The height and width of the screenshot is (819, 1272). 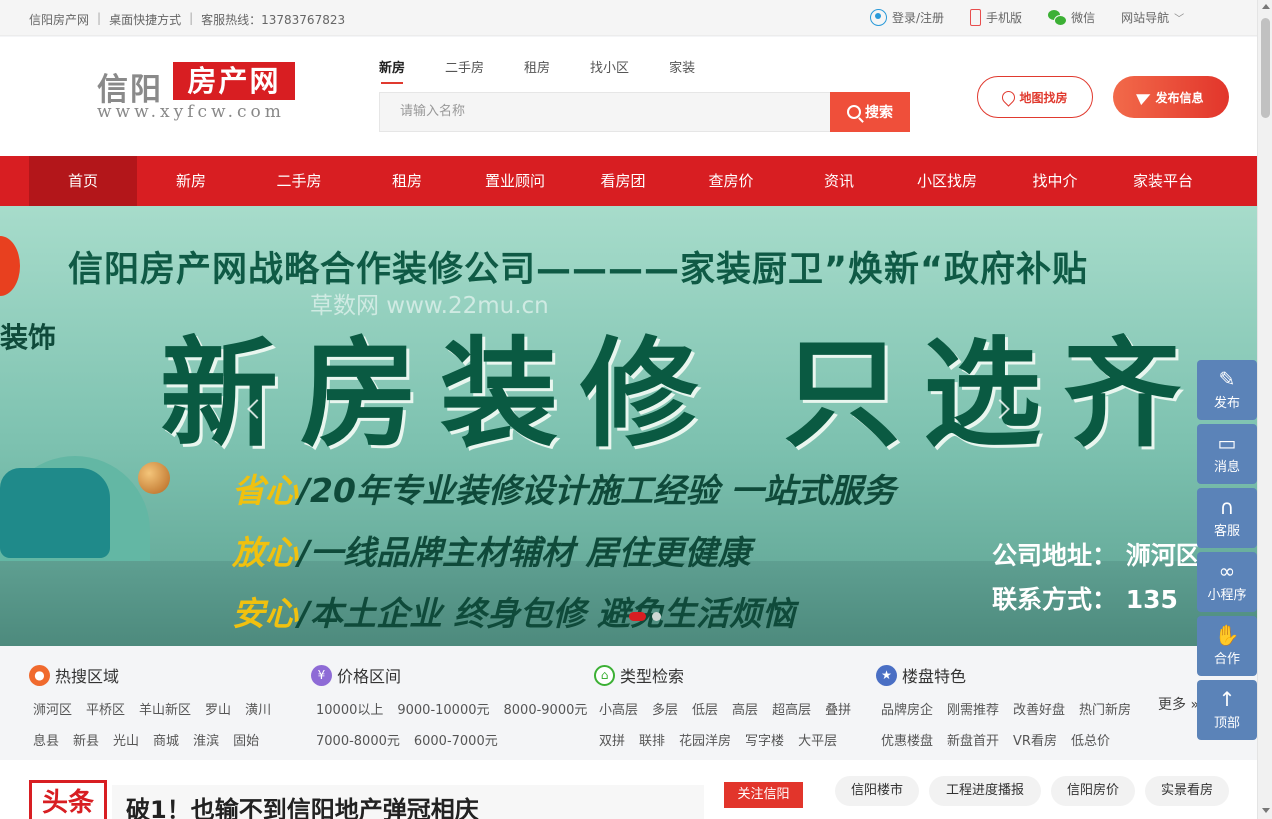 What do you see at coordinates (682, 394) in the screenshot?
I see `banner-headline: 新房装修 只选齐` at bounding box center [682, 394].